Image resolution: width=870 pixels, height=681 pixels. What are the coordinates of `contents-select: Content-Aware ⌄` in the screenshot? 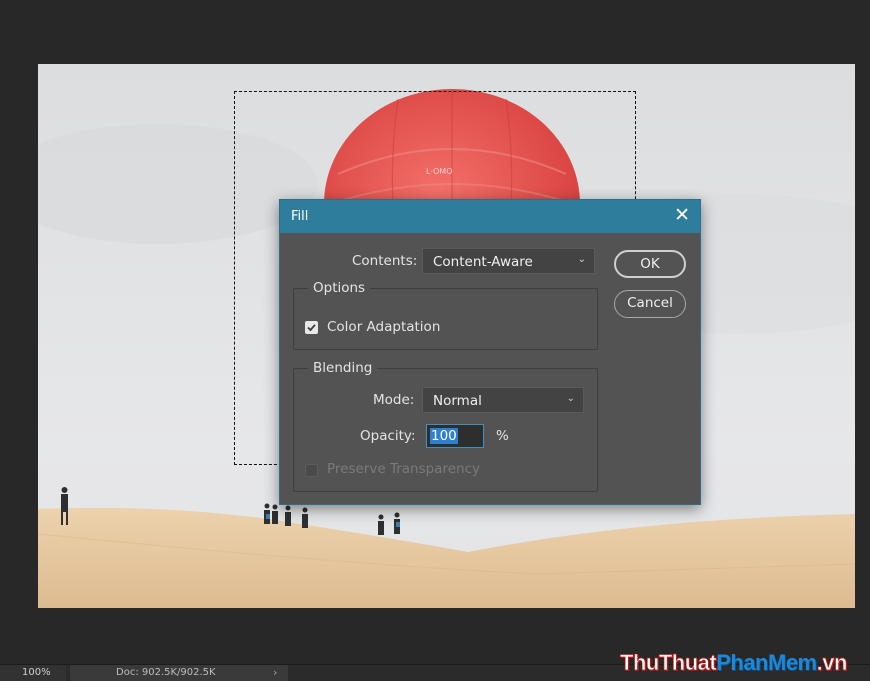 It's located at (508, 261).